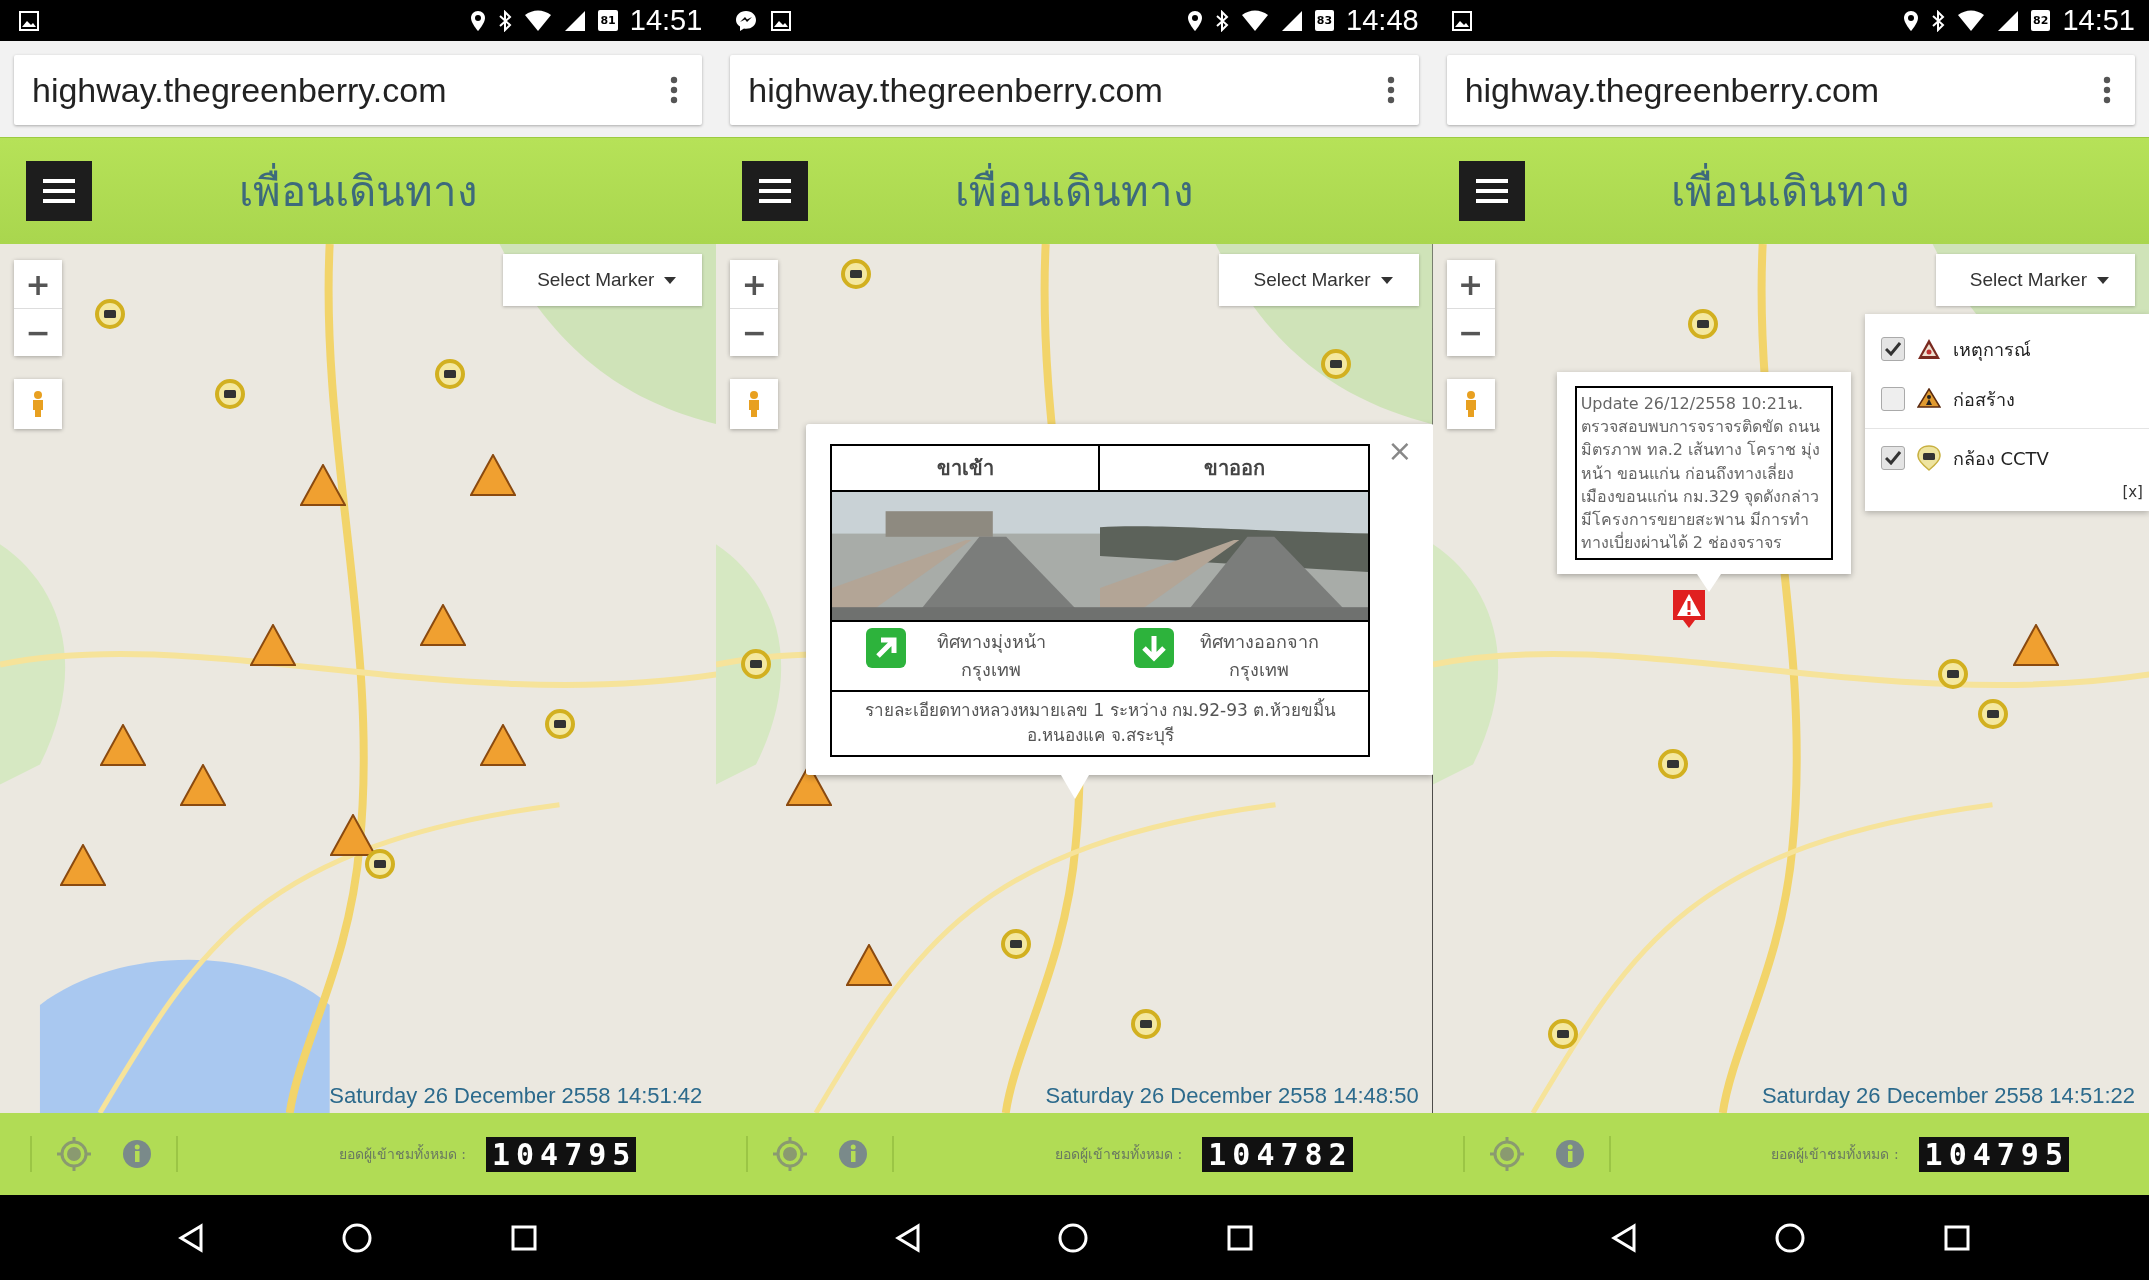 This screenshot has width=2149, height=1280. What do you see at coordinates (1983, 399) in the screenshot?
I see `marker-type-label: ก่อสร้าง` at bounding box center [1983, 399].